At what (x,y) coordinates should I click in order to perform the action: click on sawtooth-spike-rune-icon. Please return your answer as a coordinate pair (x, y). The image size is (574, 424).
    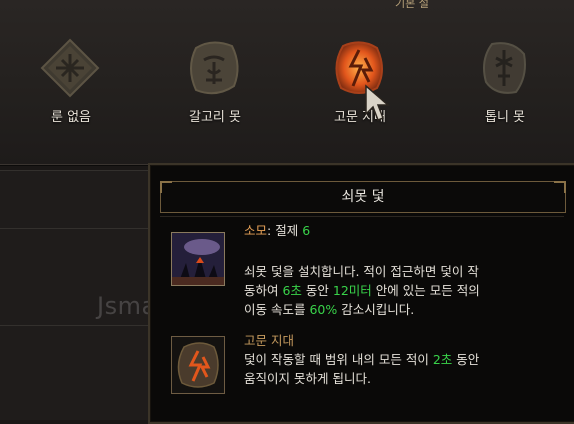
    Looking at the image, I should click on (504, 68).